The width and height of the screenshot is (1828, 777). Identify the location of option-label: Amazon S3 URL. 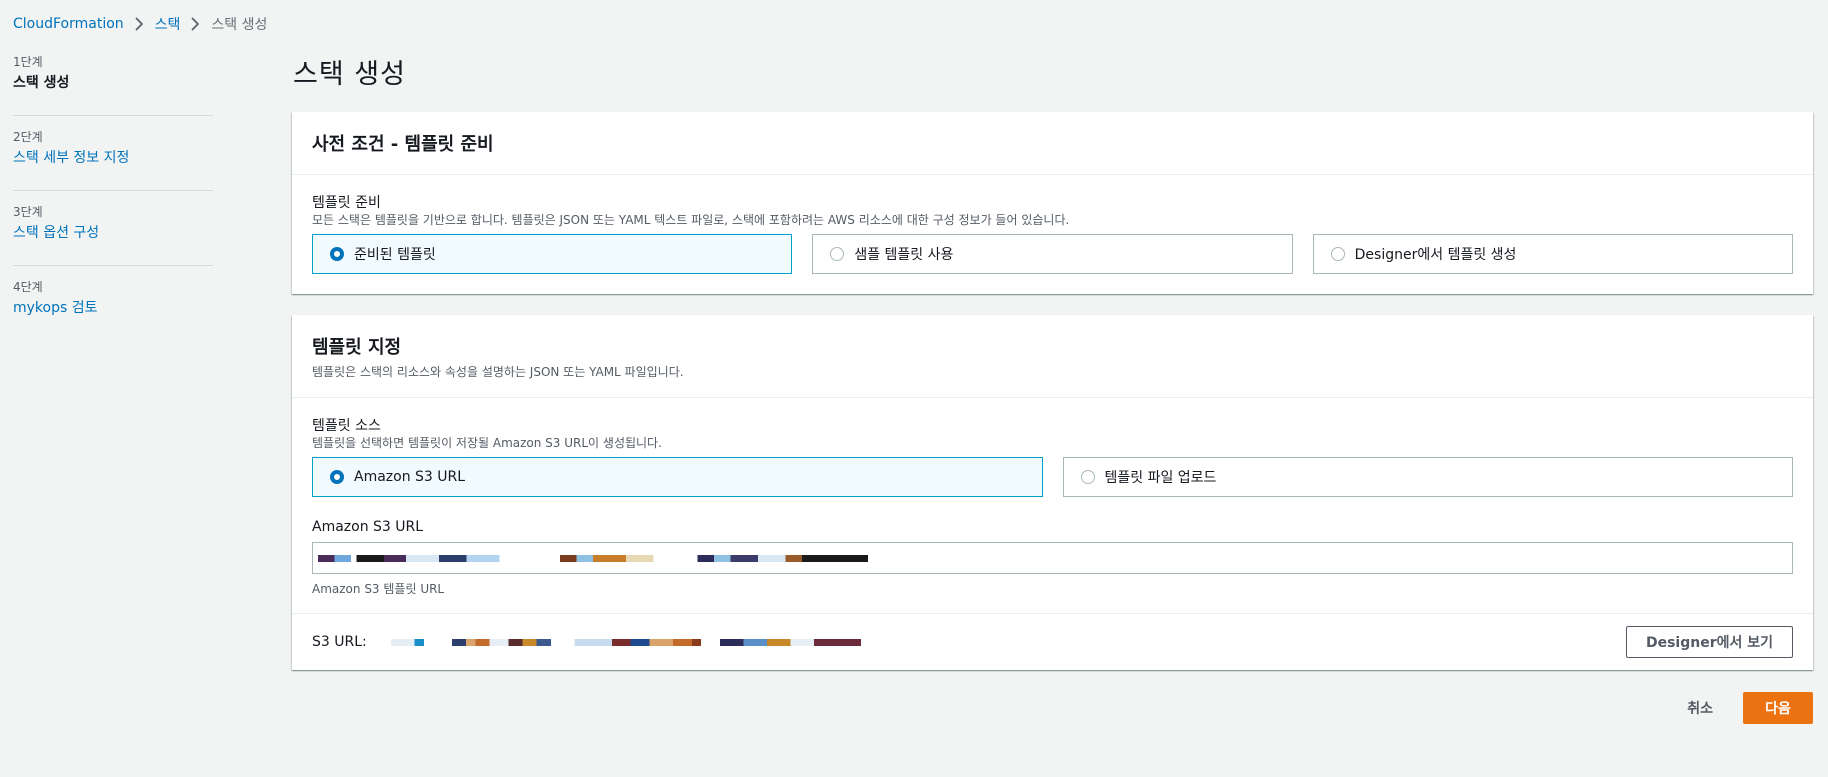
(410, 477).